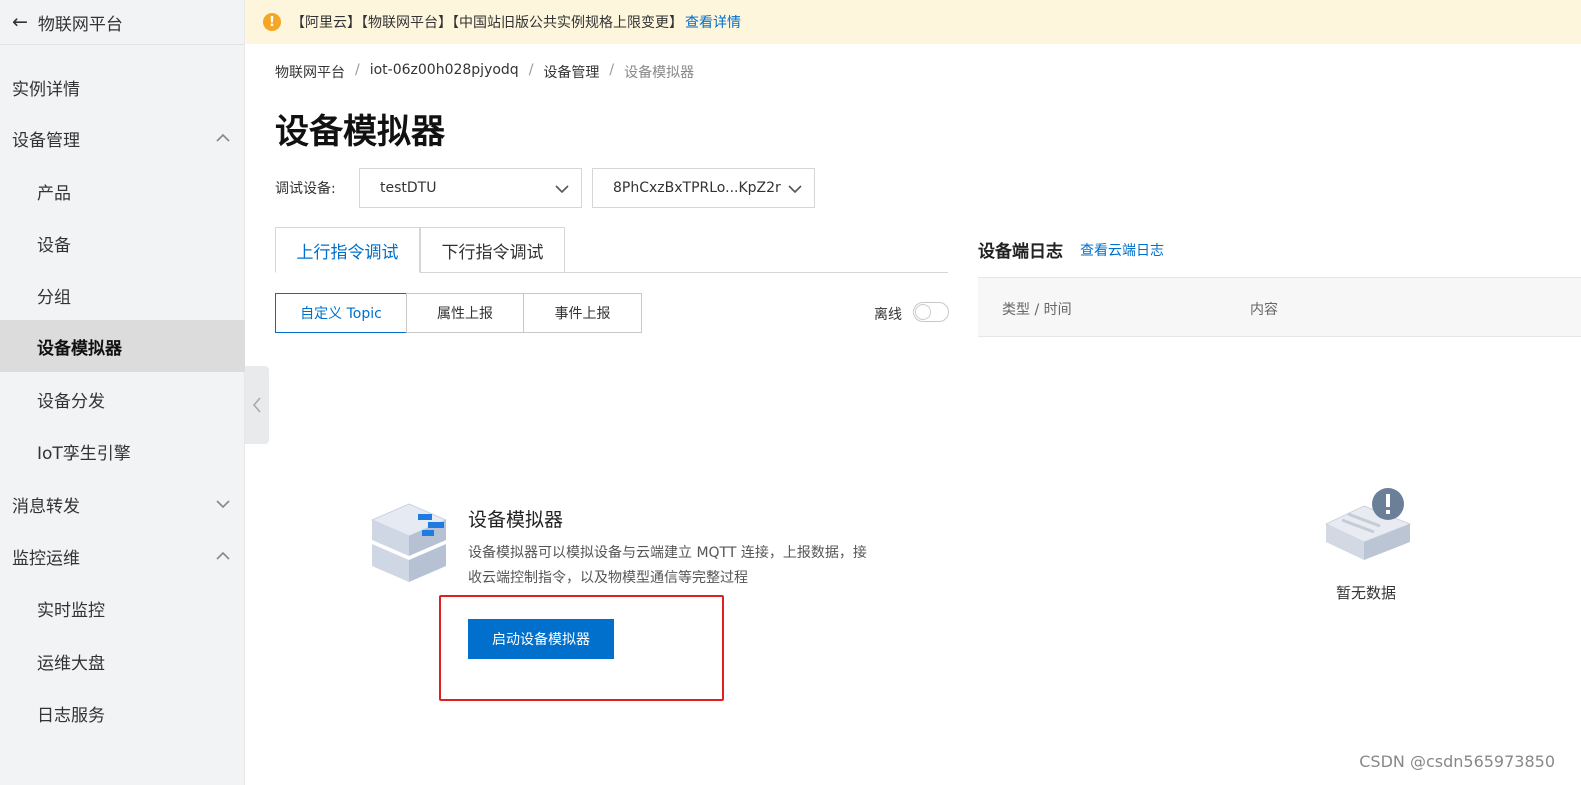 Image resolution: width=1581 pixels, height=785 pixels. What do you see at coordinates (122, 661) in the screenshot?
I see `sidebar-item-ops-dashboard: 运维大盘` at bounding box center [122, 661].